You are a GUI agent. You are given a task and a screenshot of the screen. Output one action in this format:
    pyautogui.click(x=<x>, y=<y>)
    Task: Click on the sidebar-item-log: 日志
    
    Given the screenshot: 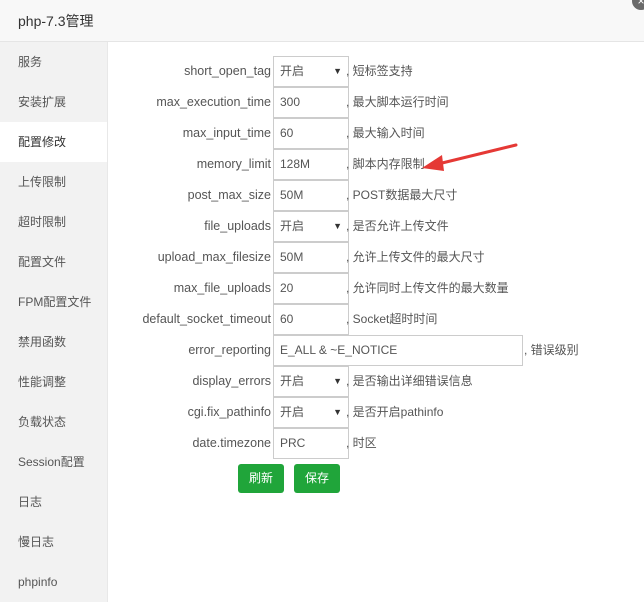 What is the action you would take?
    pyautogui.click(x=53, y=502)
    